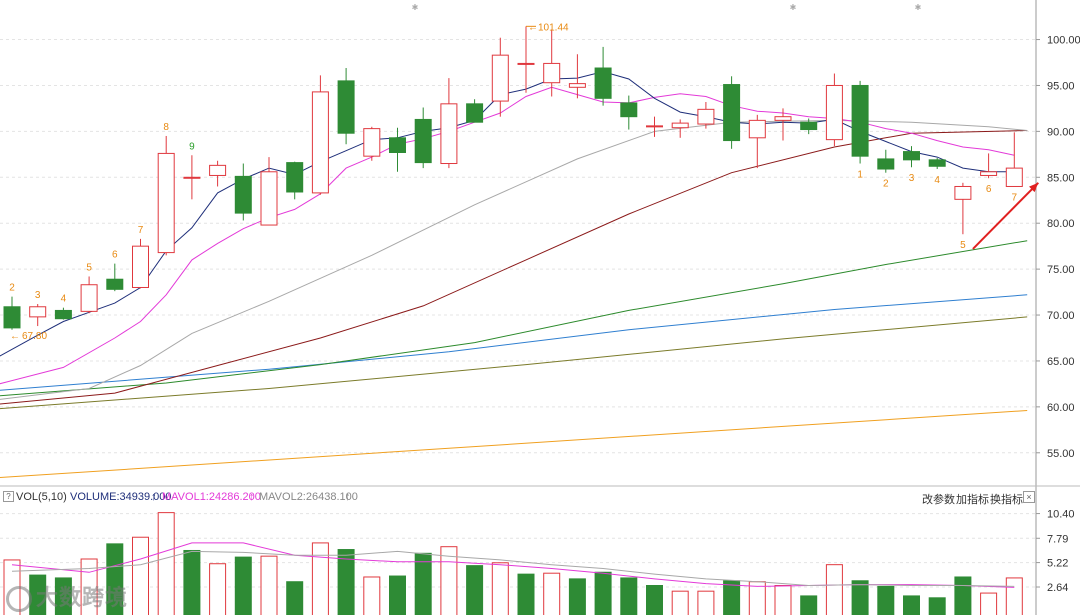  What do you see at coordinates (15, 336) in the screenshot?
I see `low-marker-arrow: ←` at bounding box center [15, 336].